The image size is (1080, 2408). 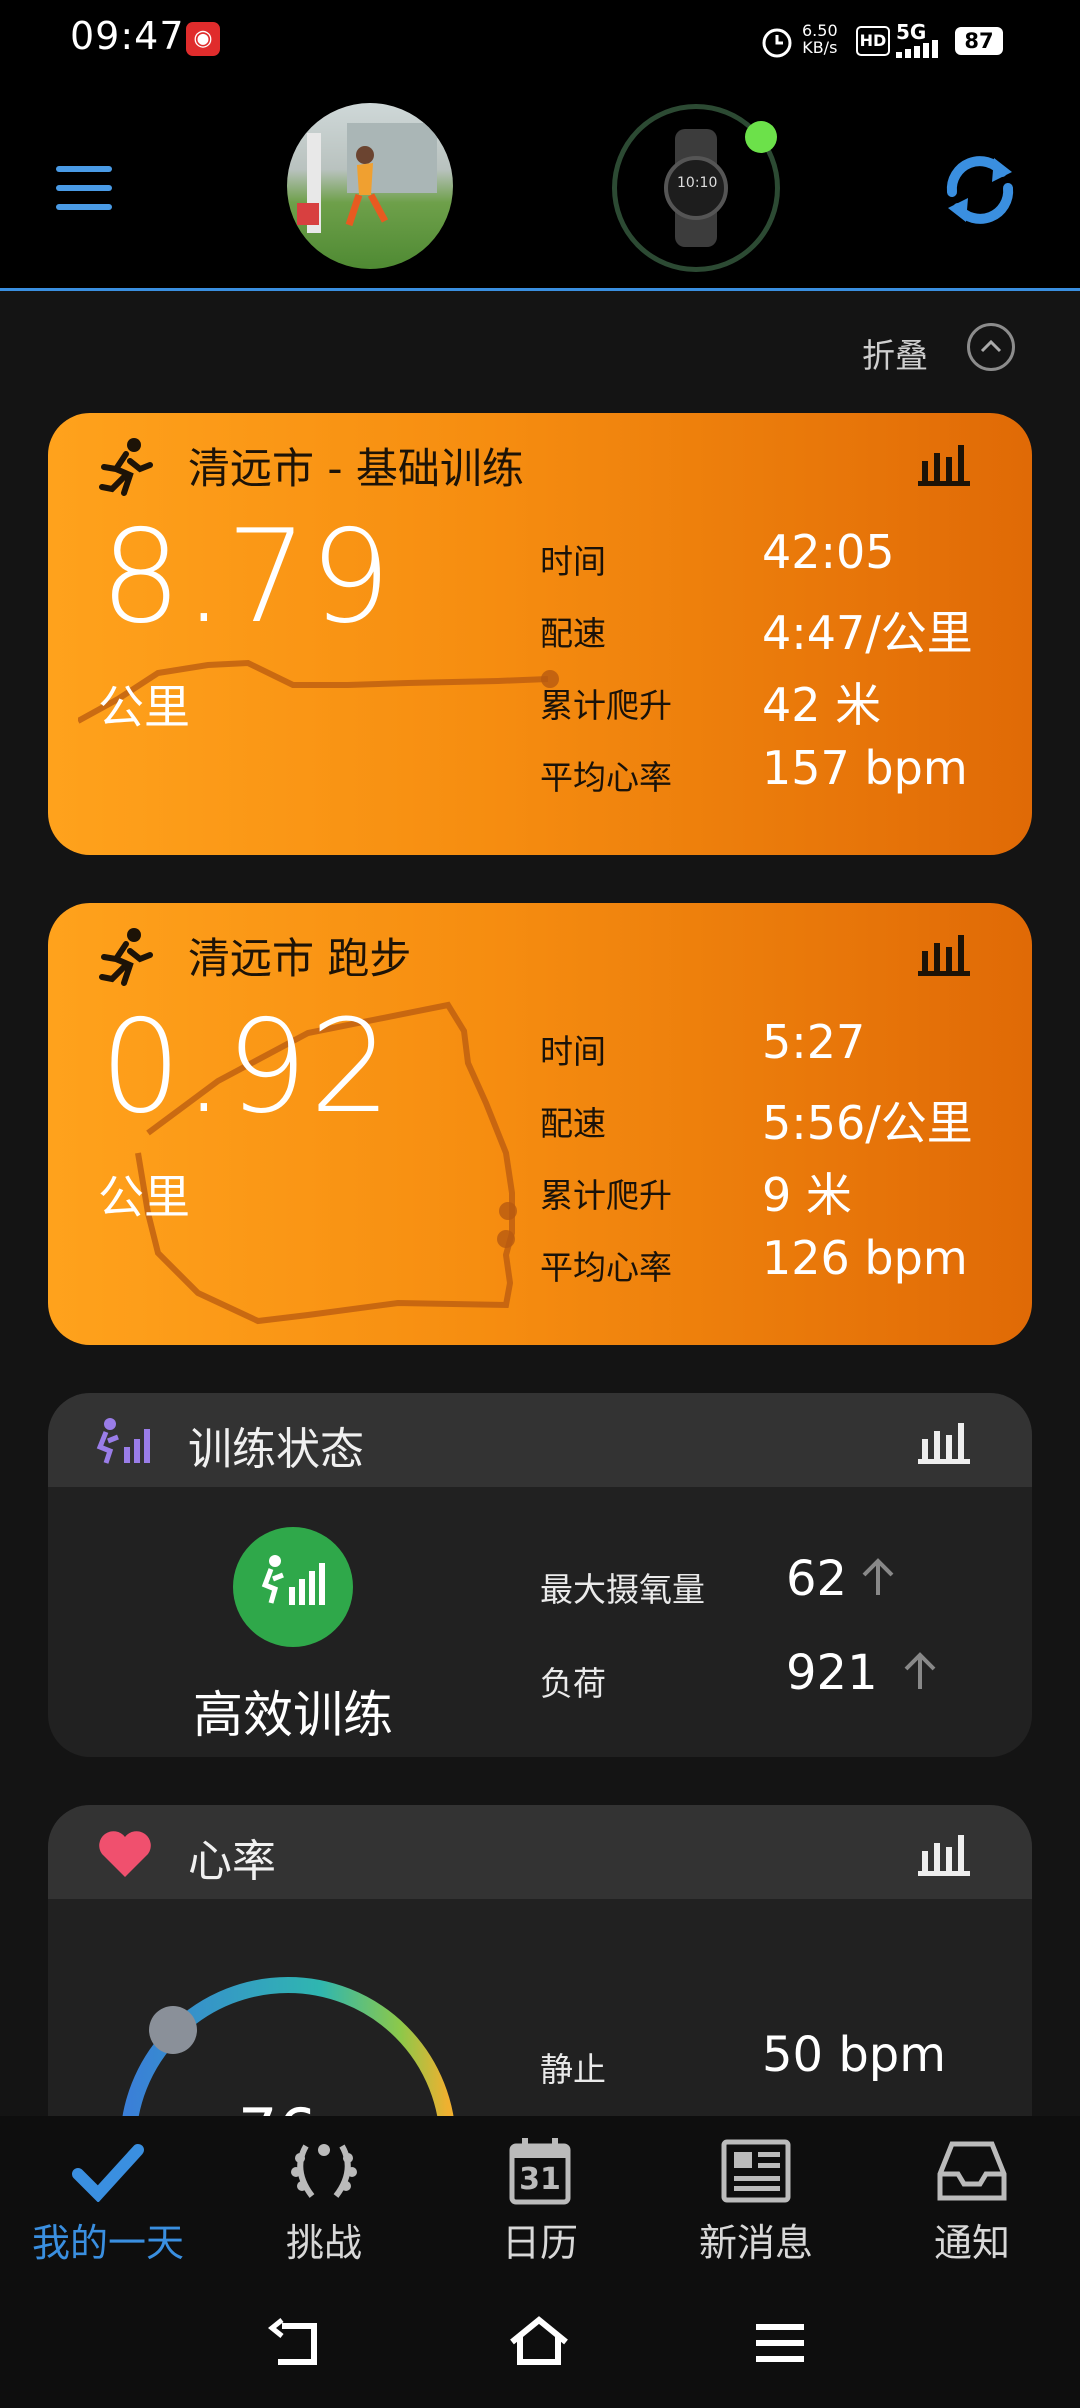 I want to click on stat-value-load: 921, so click(x=832, y=1673).